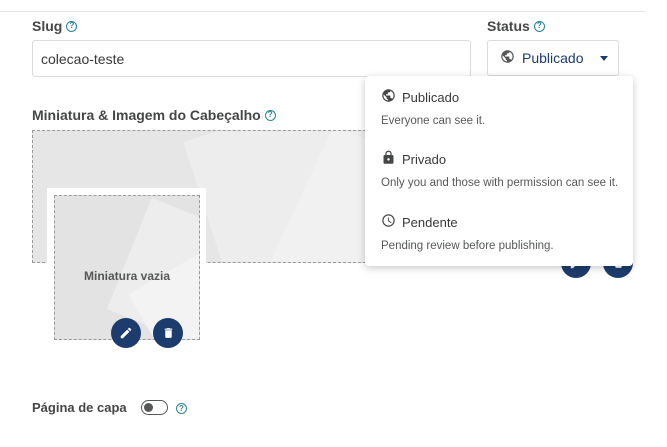 Image resolution: width=667 pixels, height=447 pixels. I want to click on edit-thumbnail-button, so click(126, 333).